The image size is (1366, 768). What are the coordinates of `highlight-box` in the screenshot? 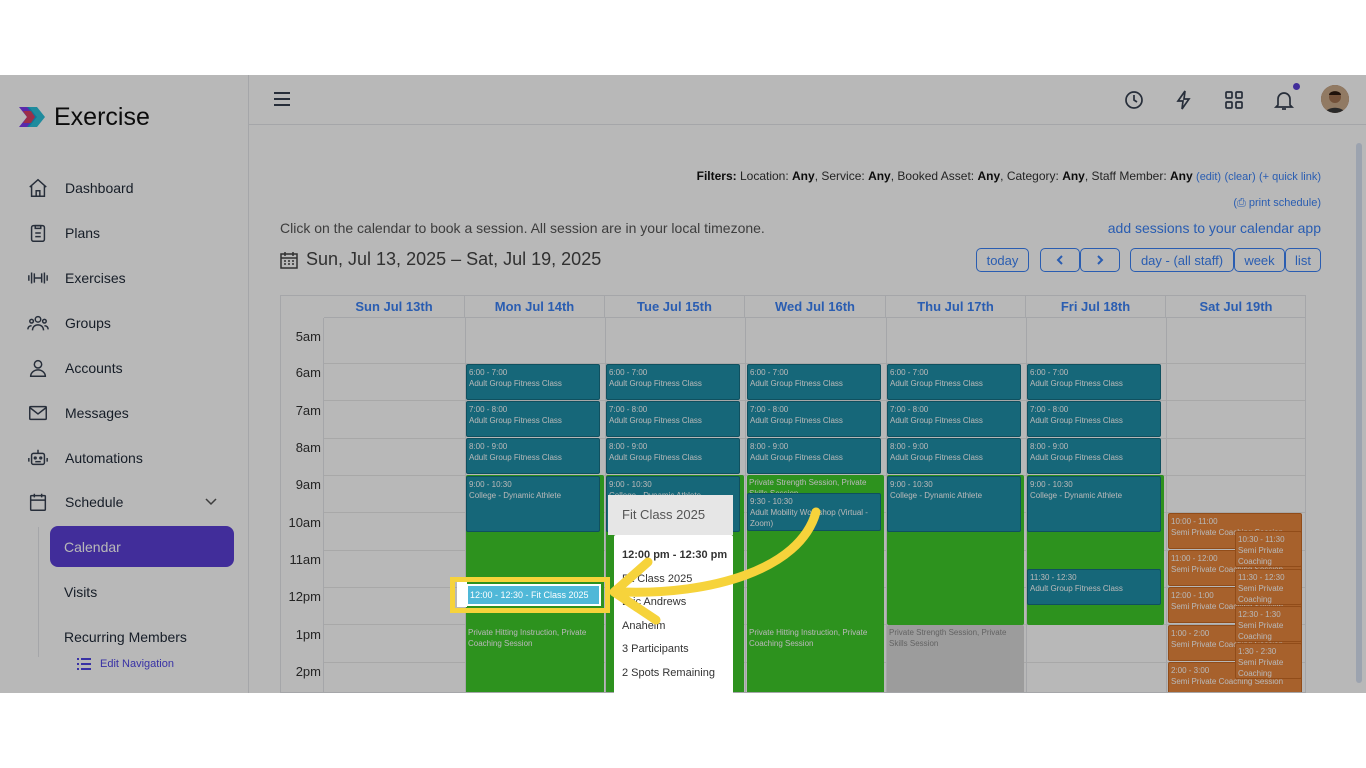 It's located at (530, 595).